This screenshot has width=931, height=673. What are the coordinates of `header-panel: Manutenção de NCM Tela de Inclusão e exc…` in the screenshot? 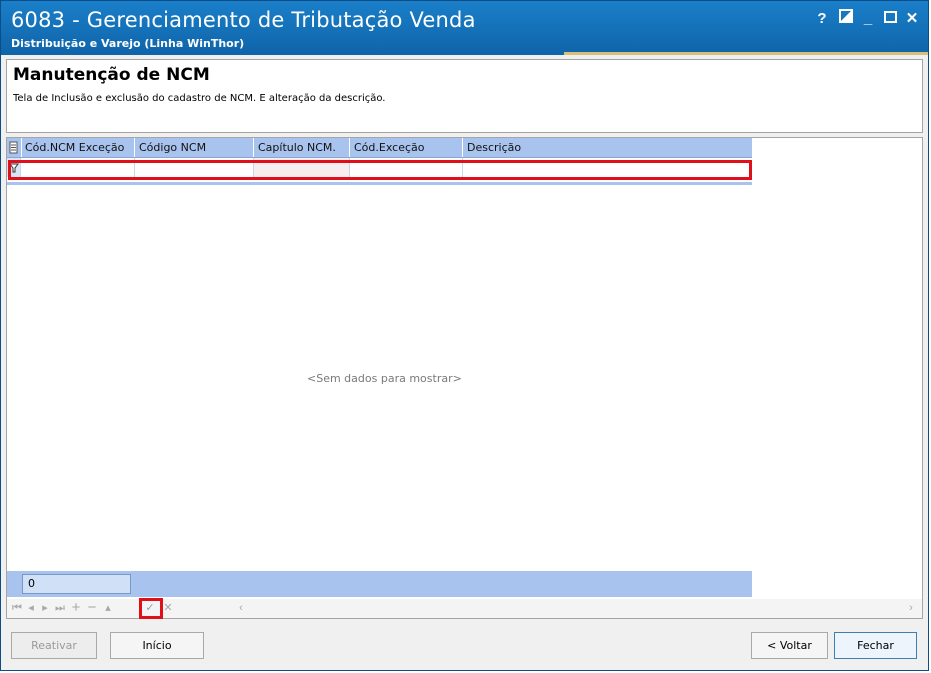 It's located at (464, 96).